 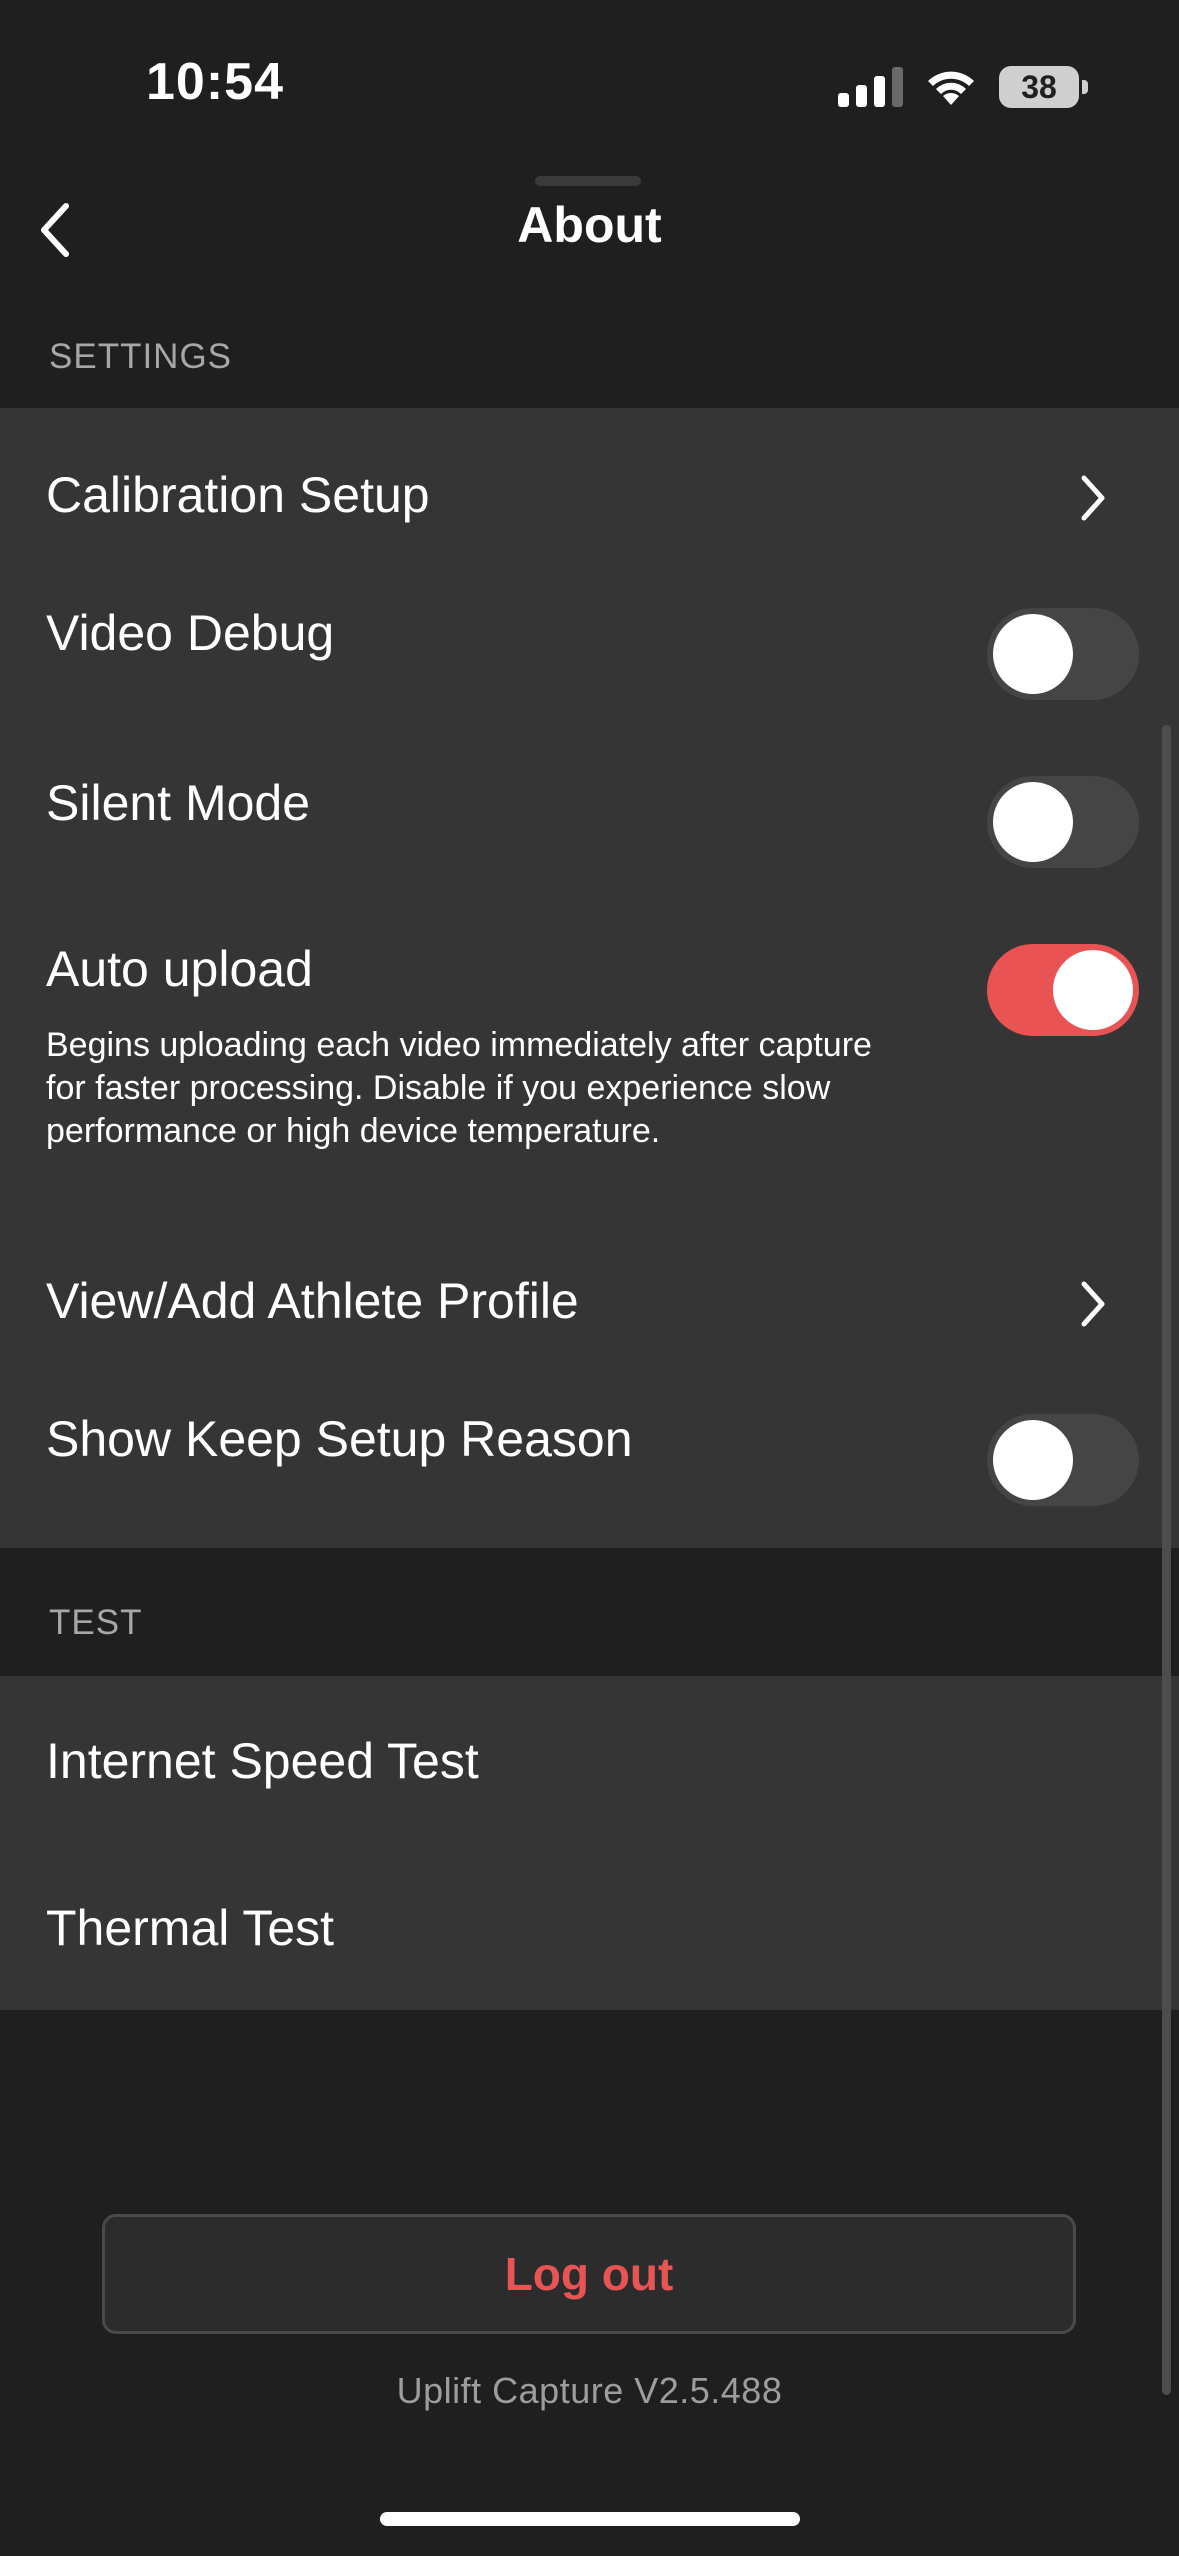 I want to click on keep-setup-reason-label: Show Keep Setup Reason, so click(x=339, y=1439).